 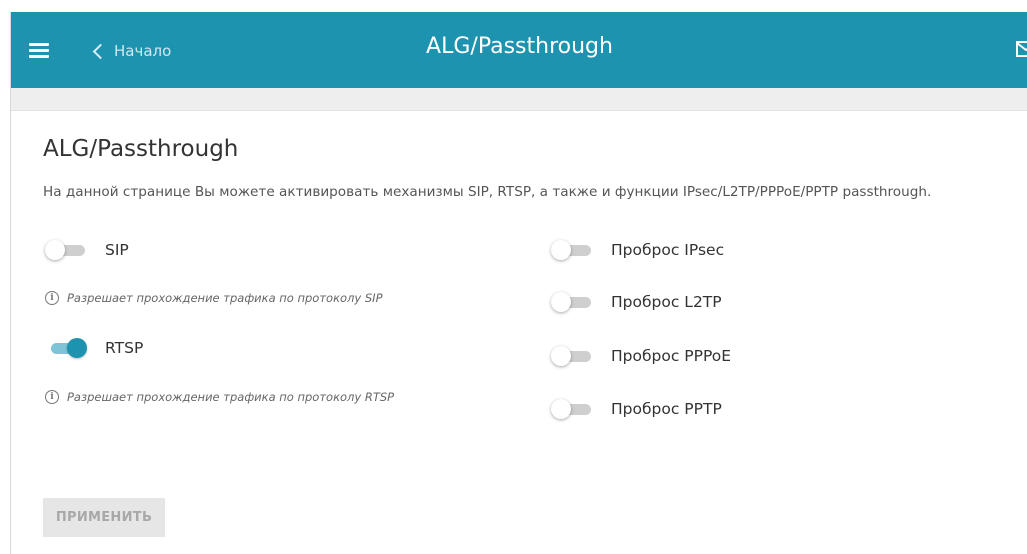 I want to click on rtsp-toggle, so click(x=67, y=348).